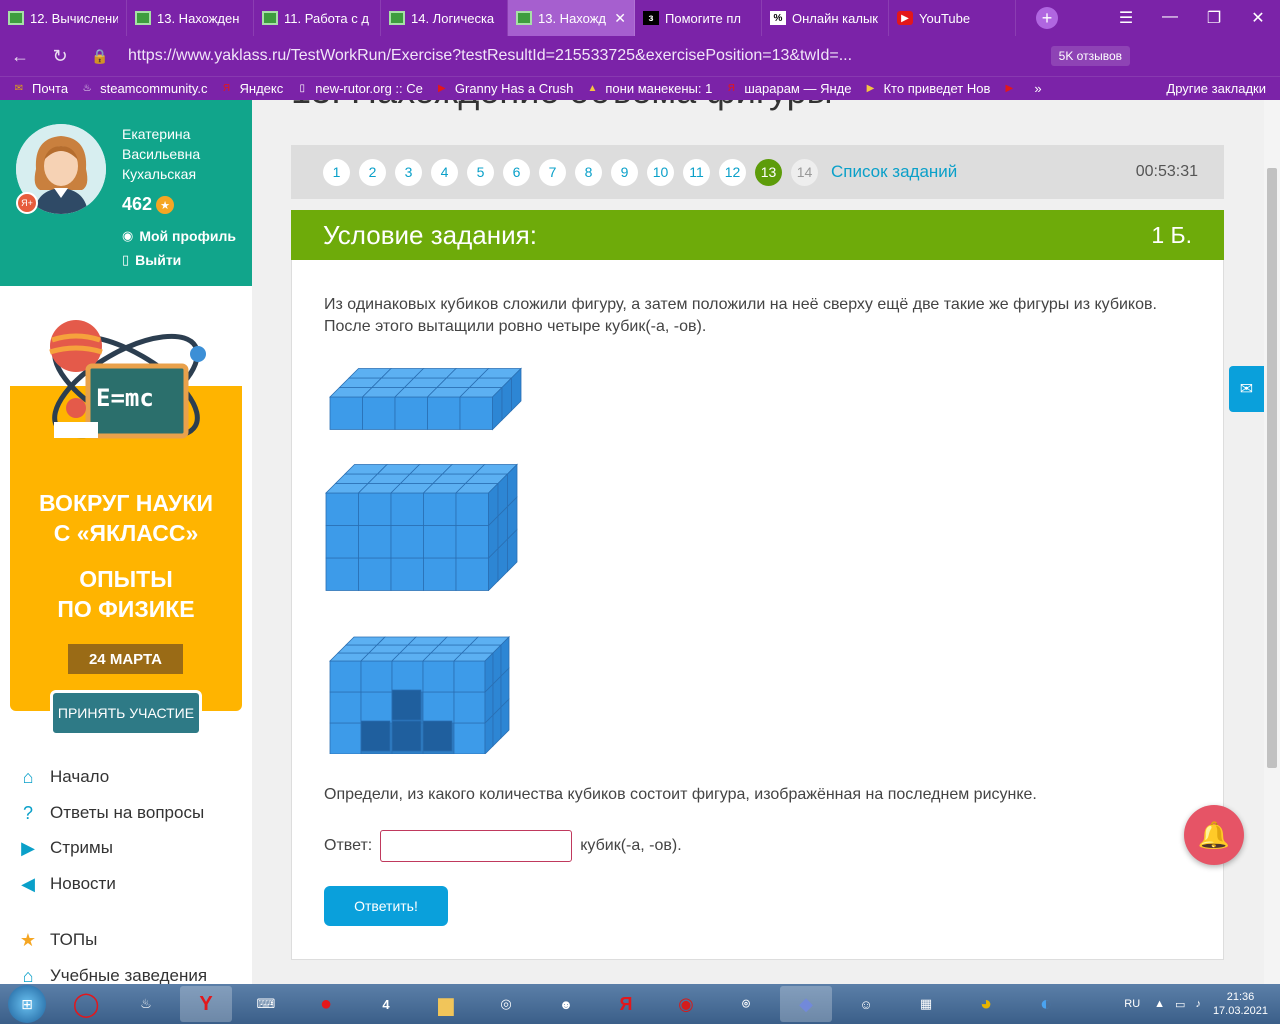 The width and height of the screenshot is (1280, 1024). Describe the element at coordinates (804, 172) in the screenshot. I see `task-number-14: 14` at that location.